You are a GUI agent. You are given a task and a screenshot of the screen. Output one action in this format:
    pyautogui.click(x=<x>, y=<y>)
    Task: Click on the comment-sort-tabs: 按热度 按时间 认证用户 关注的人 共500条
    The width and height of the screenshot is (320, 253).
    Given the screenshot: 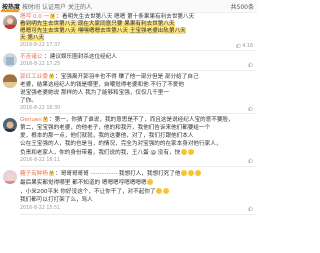 What is the action you would take?
    pyautogui.click(x=128, y=6)
    